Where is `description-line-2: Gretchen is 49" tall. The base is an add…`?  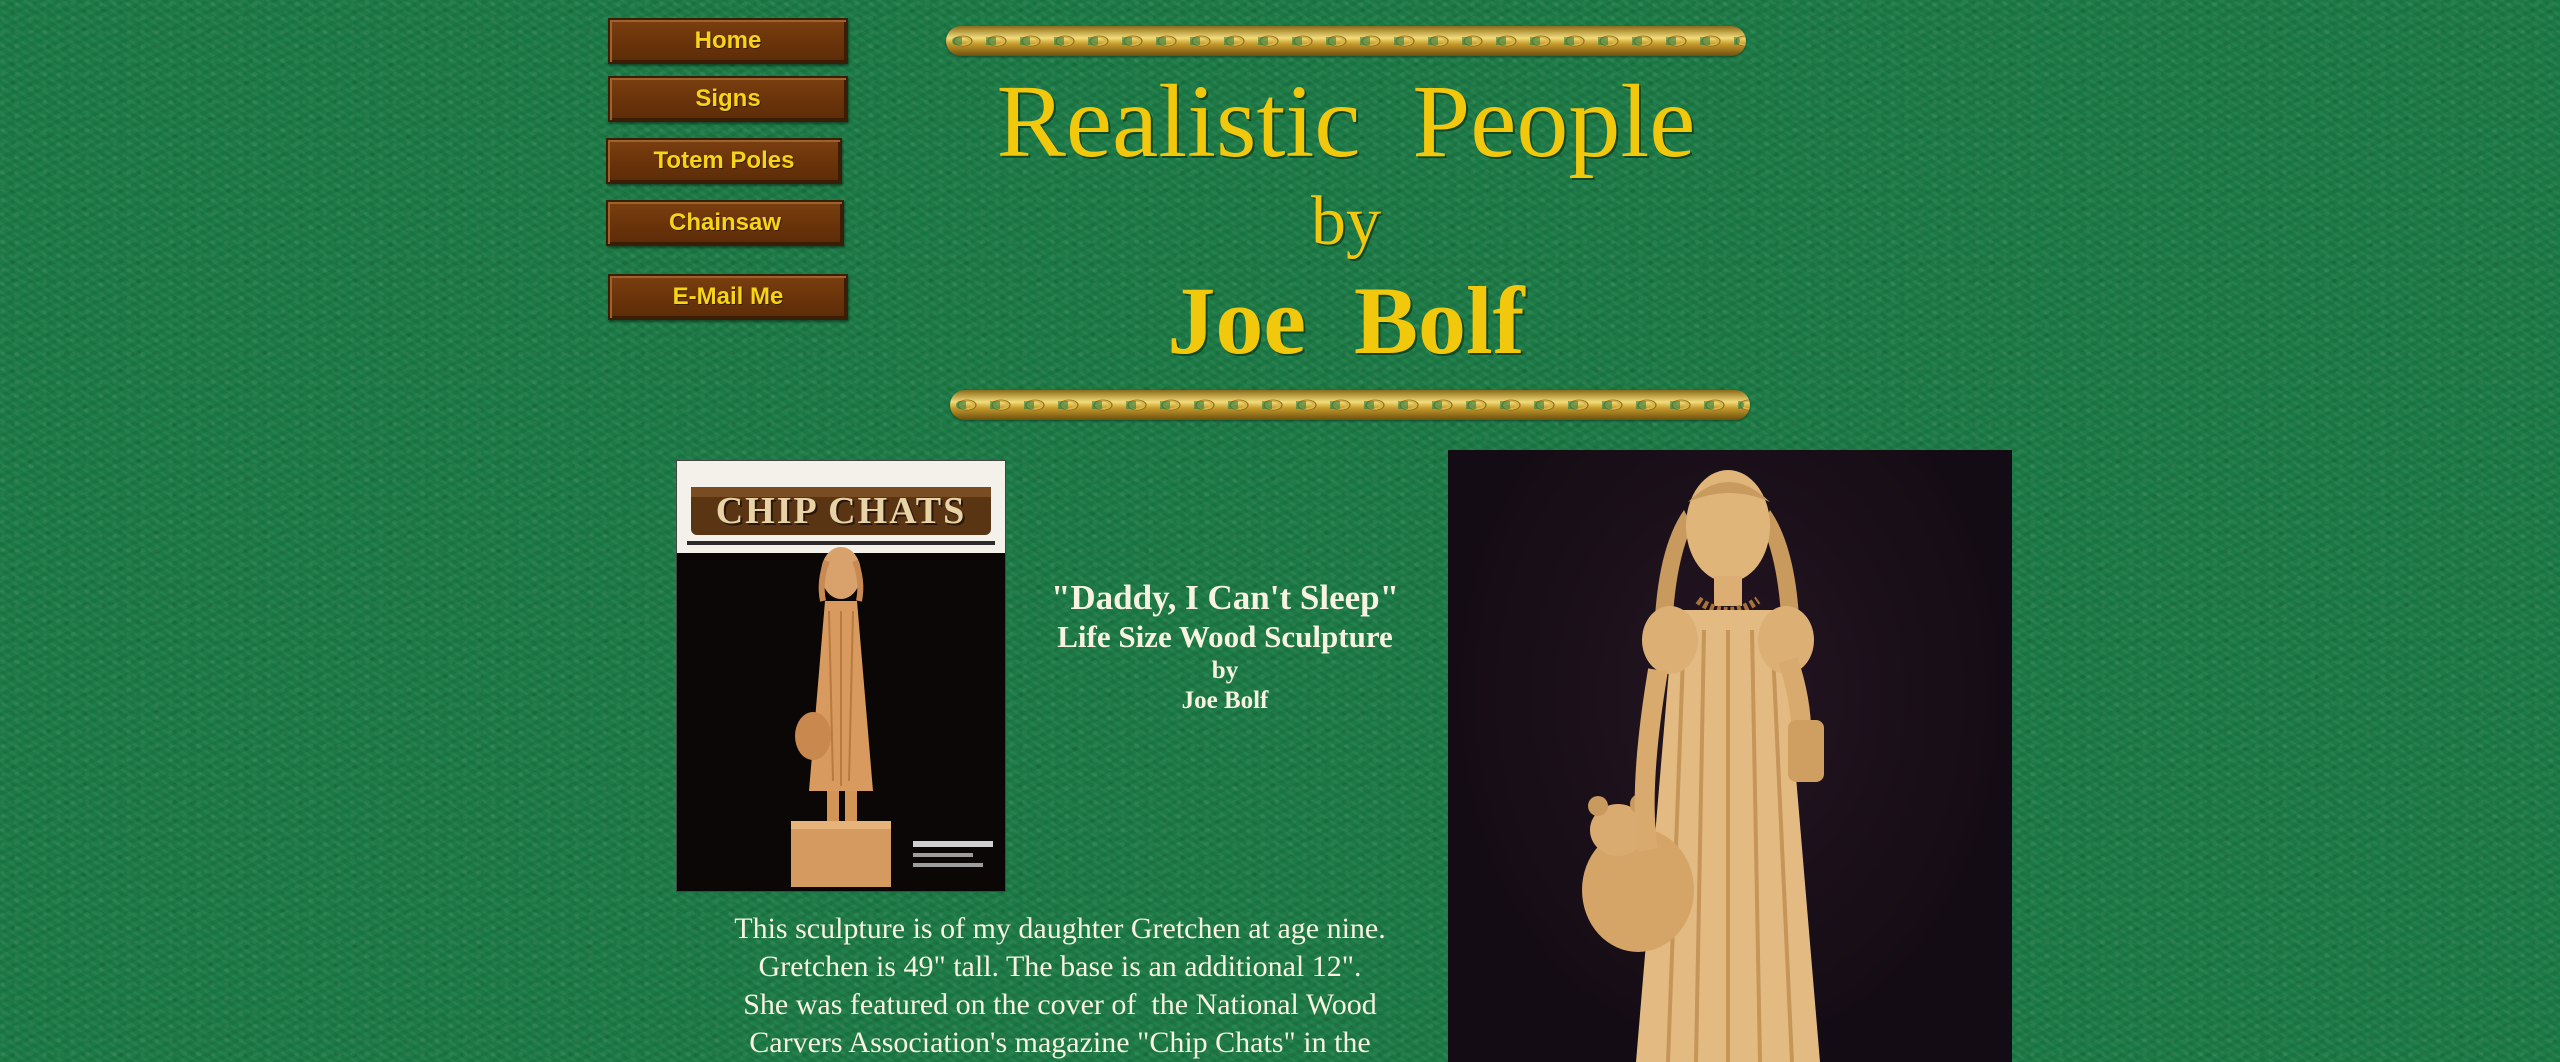
description-line-2: Gretchen is 49" tall. The base is an add… is located at coordinates (1060, 966).